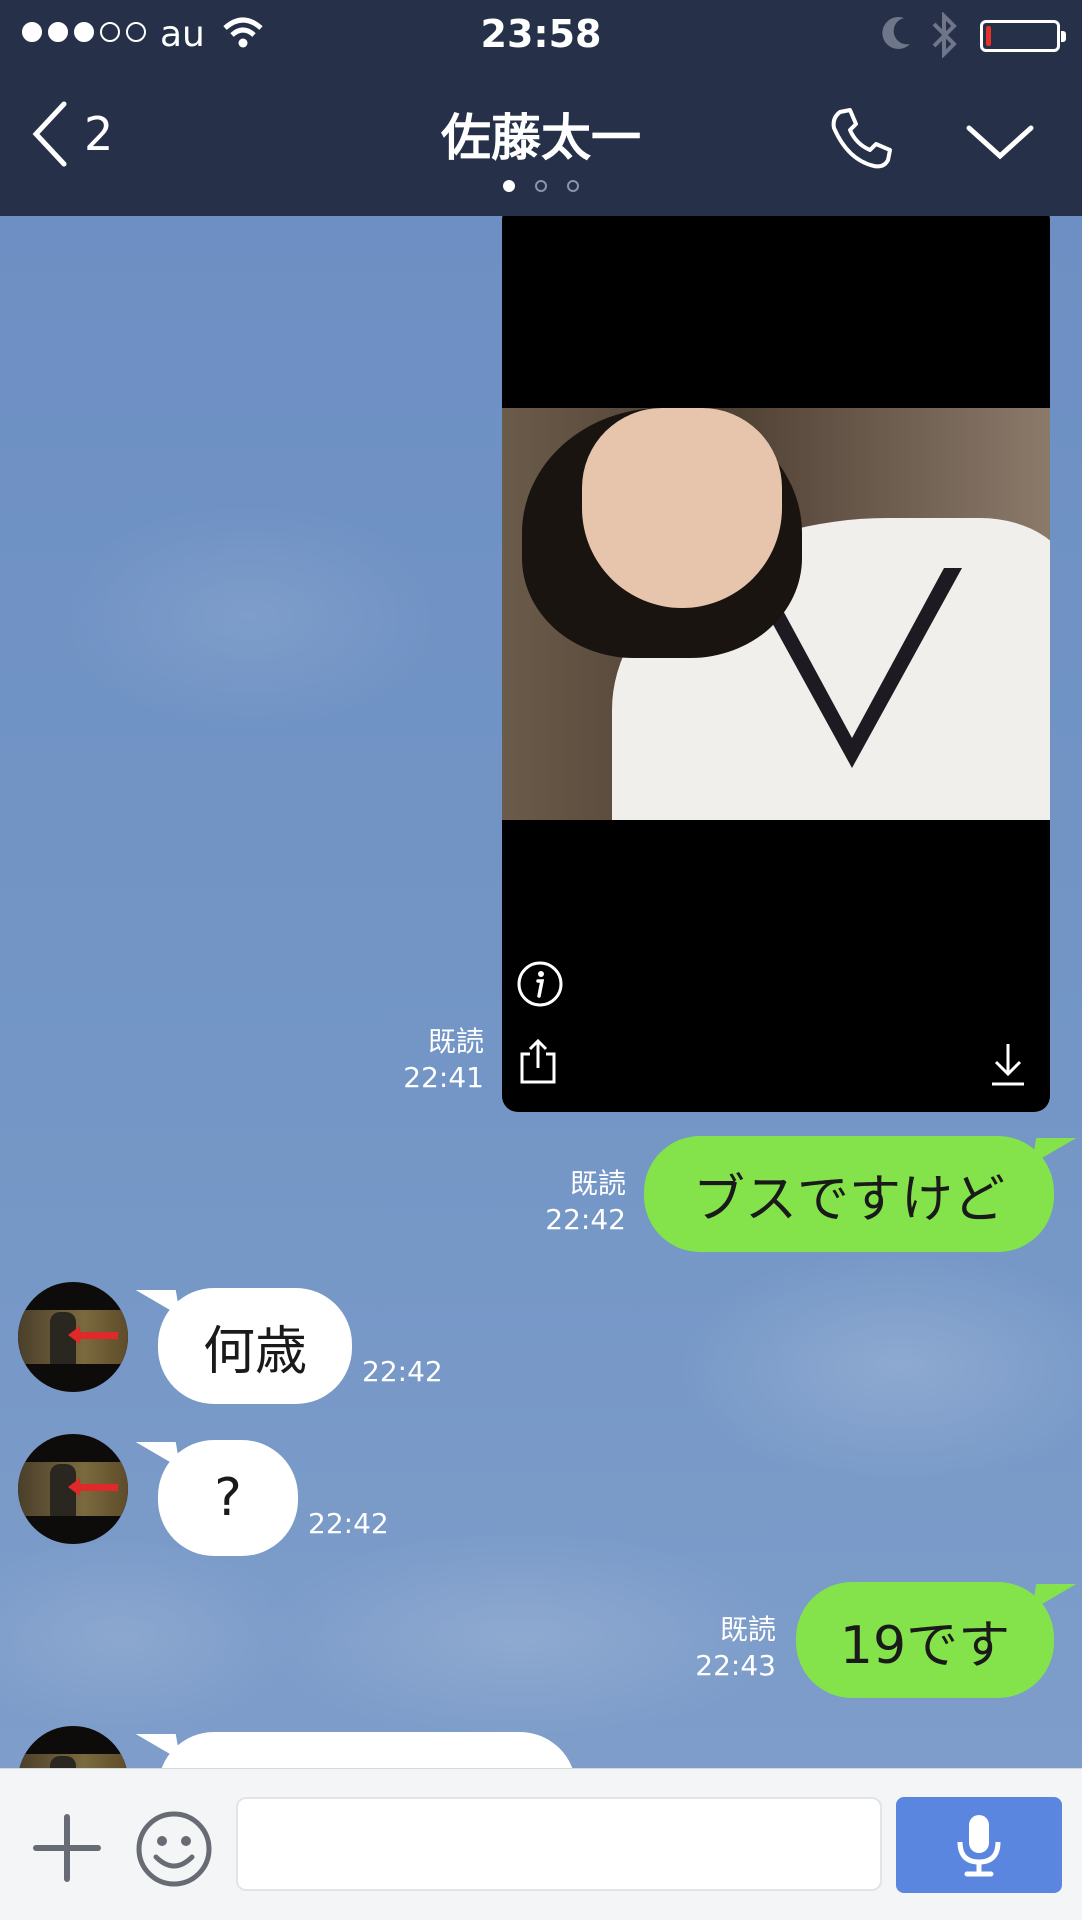 This screenshot has width=1082, height=1920. Describe the element at coordinates (573, 1202) in the screenshot. I see `message-meta: 既読 22:42` at that location.